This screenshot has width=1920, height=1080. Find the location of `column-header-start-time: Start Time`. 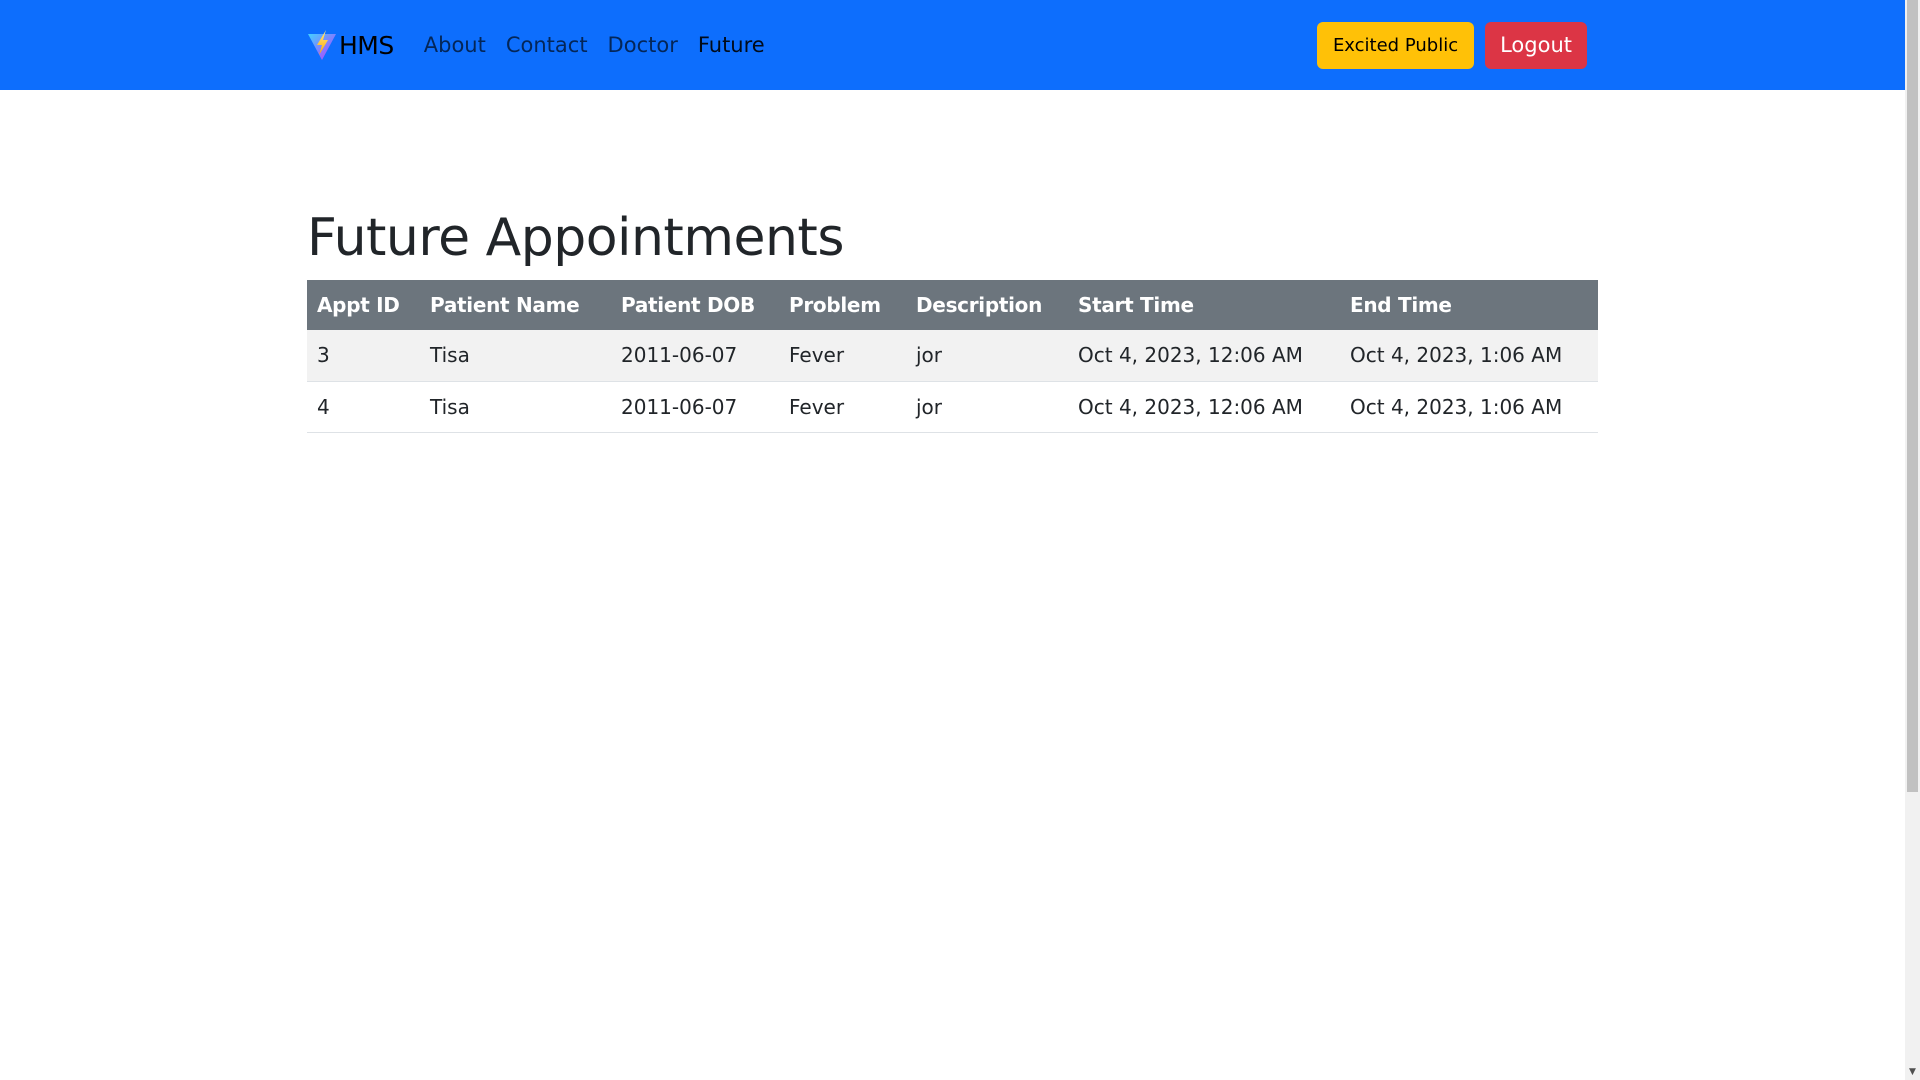

column-header-start-time: Start Time is located at coordinates (1204, 305).